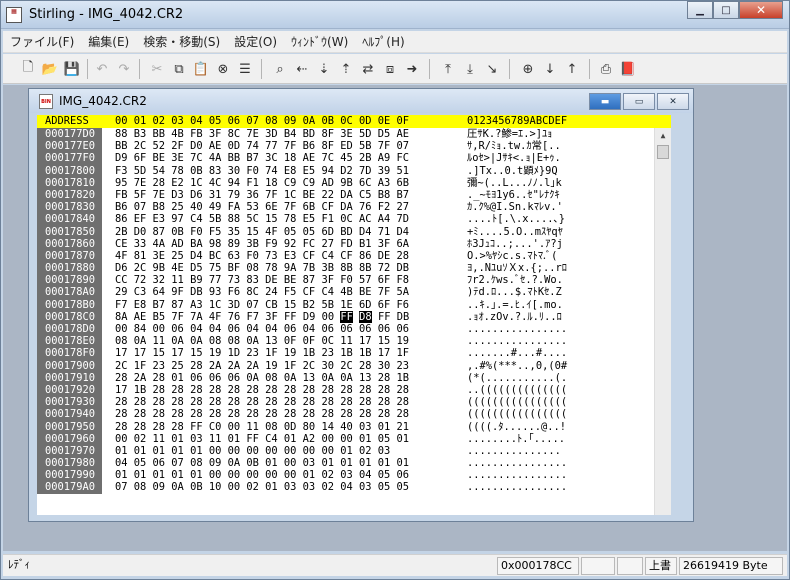 The image size is (790, 580). What do you see at coordinates (309, 317) in the screenshot?
I see `byte-cell: D9` at bounding box center [309, 317].